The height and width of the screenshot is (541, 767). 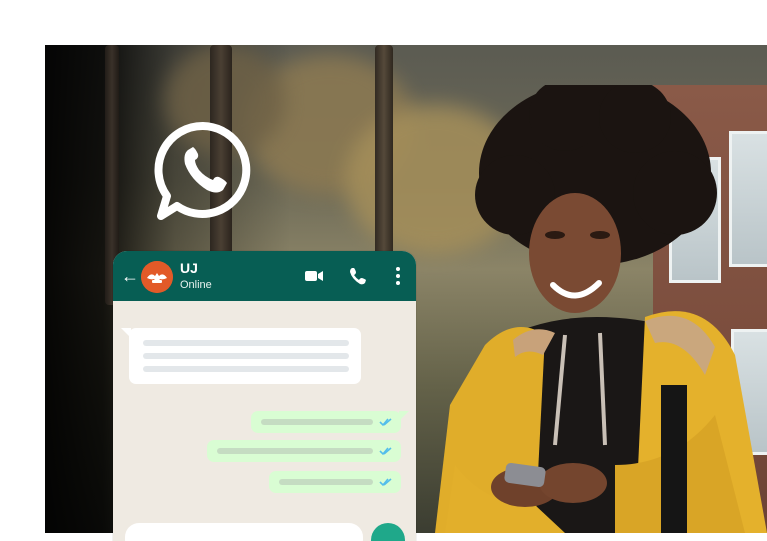 I want to click on contact-status: Online, so click(x=196, y=285).